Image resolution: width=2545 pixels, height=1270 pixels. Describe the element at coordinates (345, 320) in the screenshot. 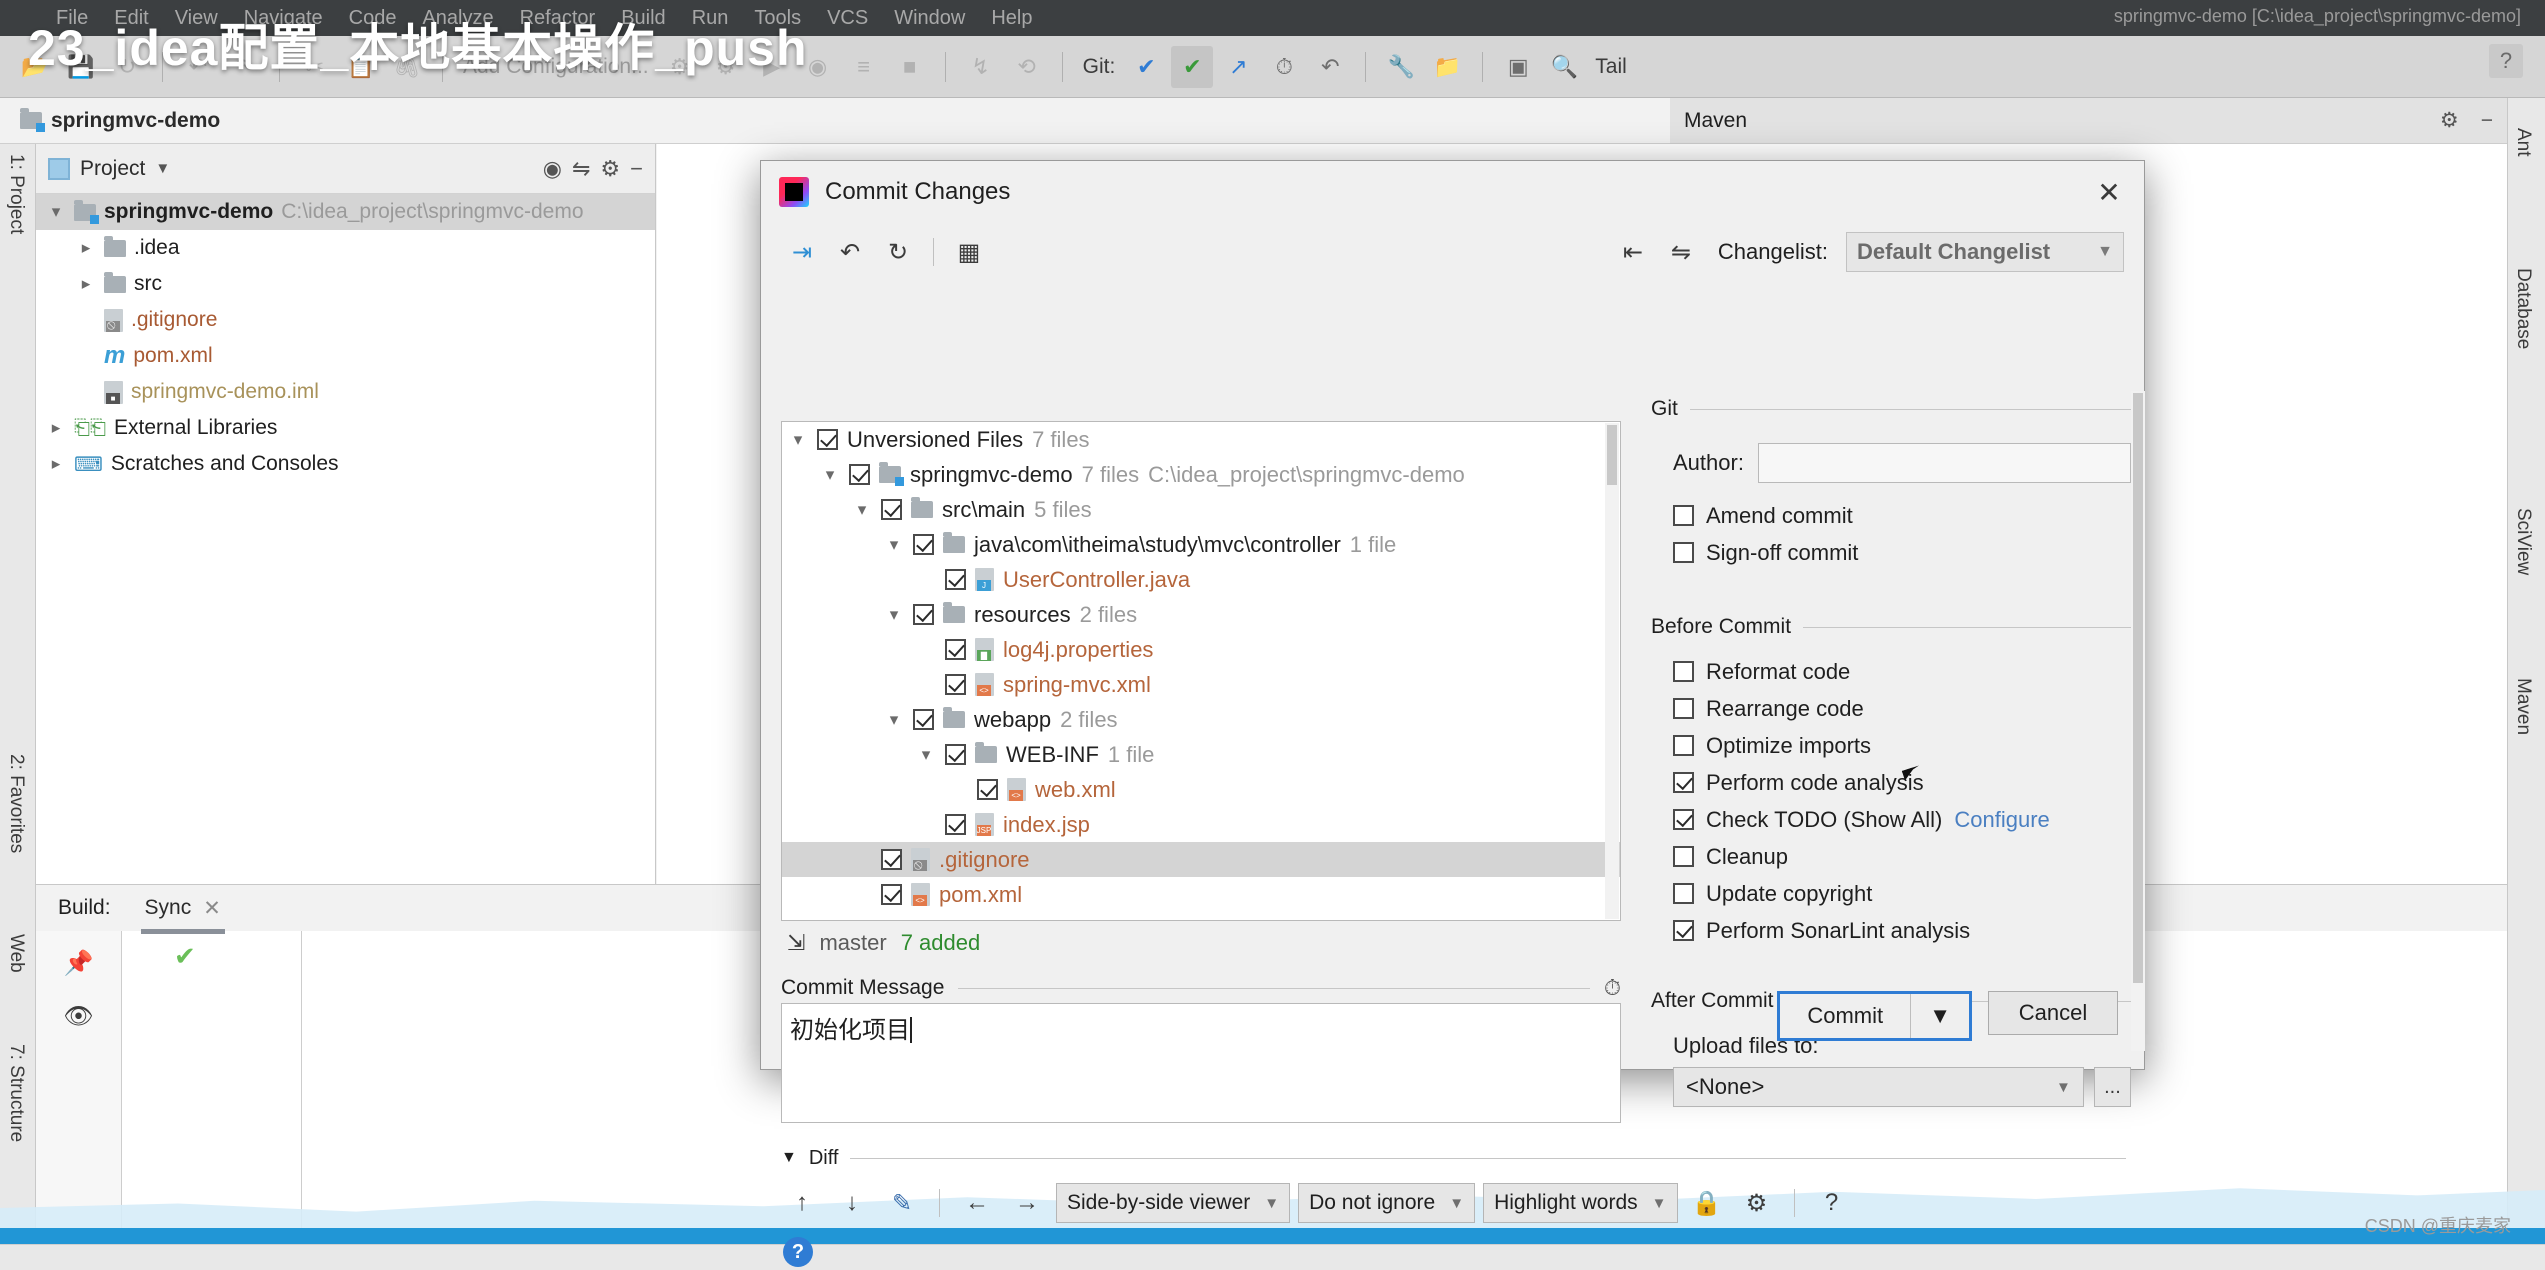

I see `project-tree-row: ⃠ .gitignore` at that location.